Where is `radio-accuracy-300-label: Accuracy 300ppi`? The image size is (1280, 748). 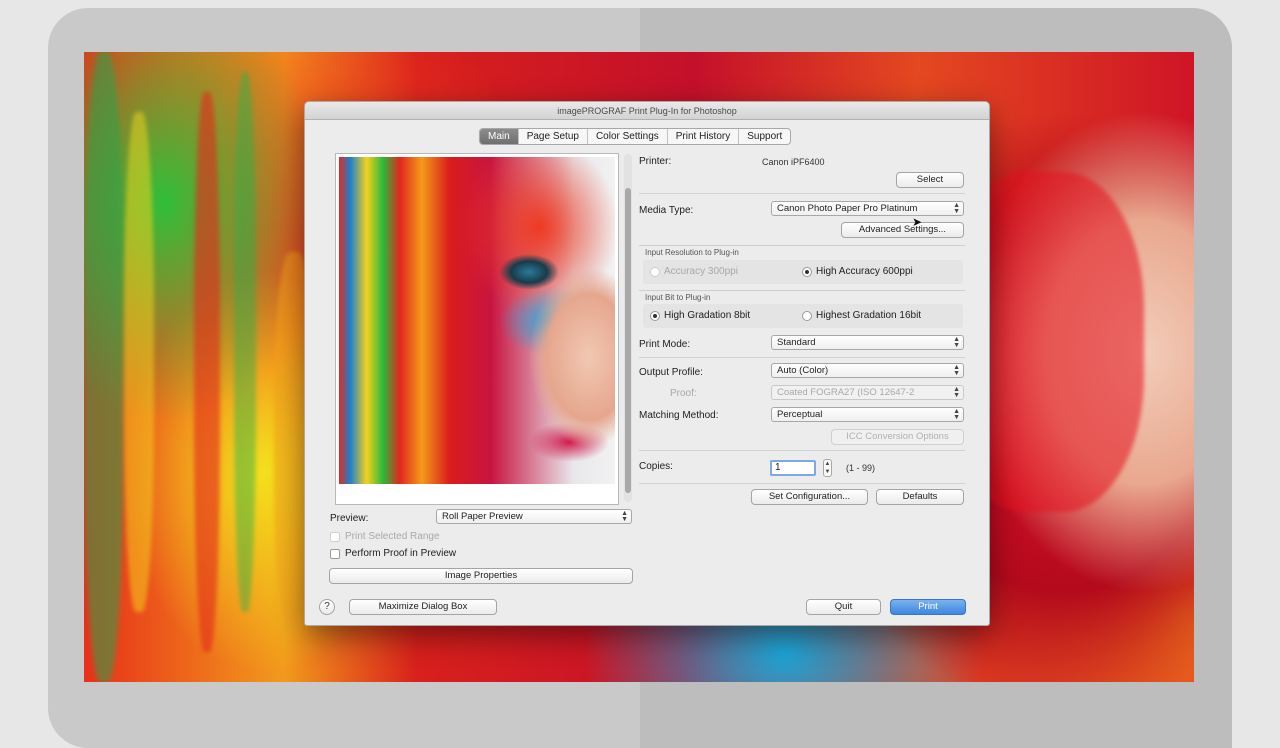
radio-accuracy-300-label: Accuracy 300ppi is located at coordinates (701, 271).